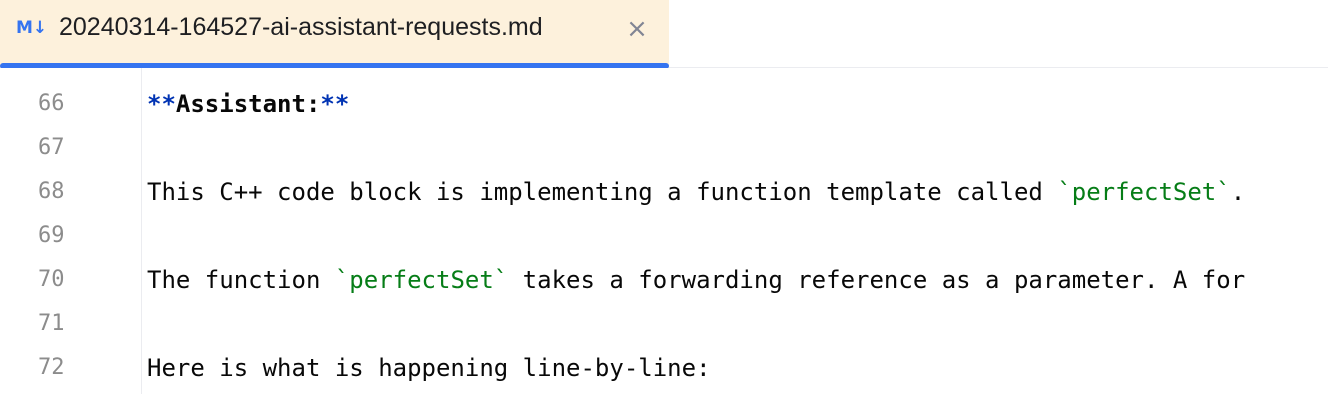 The width and height of the screenshot is (1328, 394). What do you see at coordinates (301, 27) in the screenshot?
I see `tab-title: 20240314-164527-ai-assistant-requests.md` at bounding box center [301, 27].